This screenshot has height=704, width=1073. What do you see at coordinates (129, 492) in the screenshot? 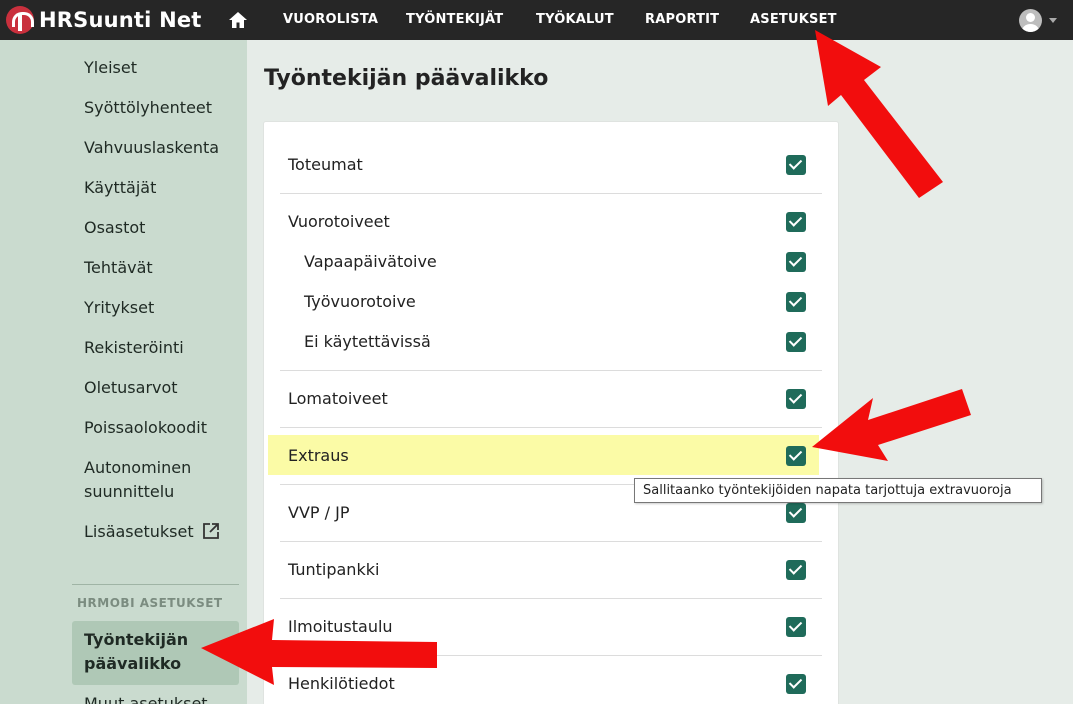
I see `sidebar-item-autonominen-line2: suunnittelu` at bounding box center [129, 492].